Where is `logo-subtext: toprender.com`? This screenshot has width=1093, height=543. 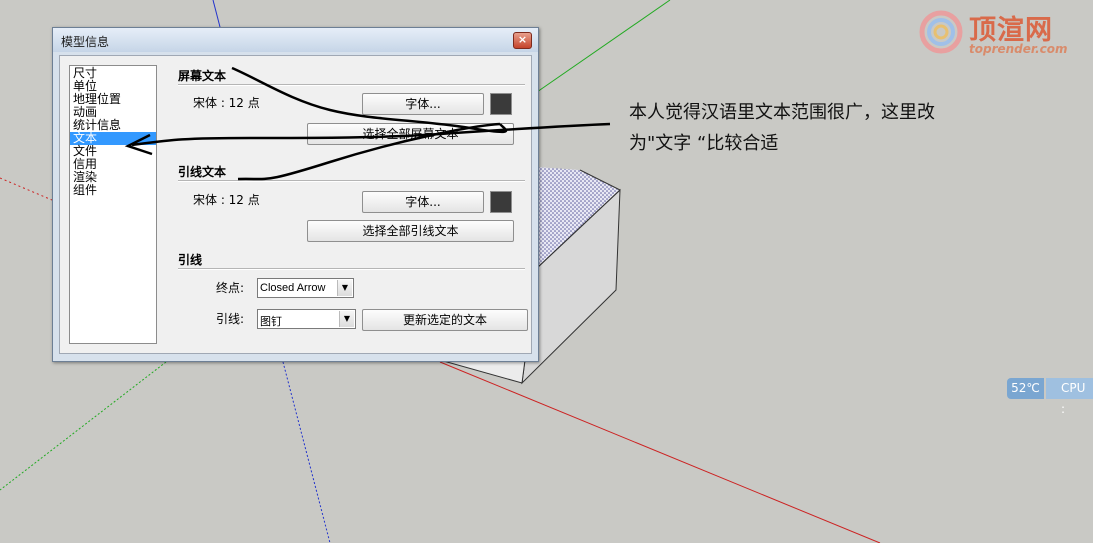
logo-subtext: toprender.com is located at coordinates (1018, 49).